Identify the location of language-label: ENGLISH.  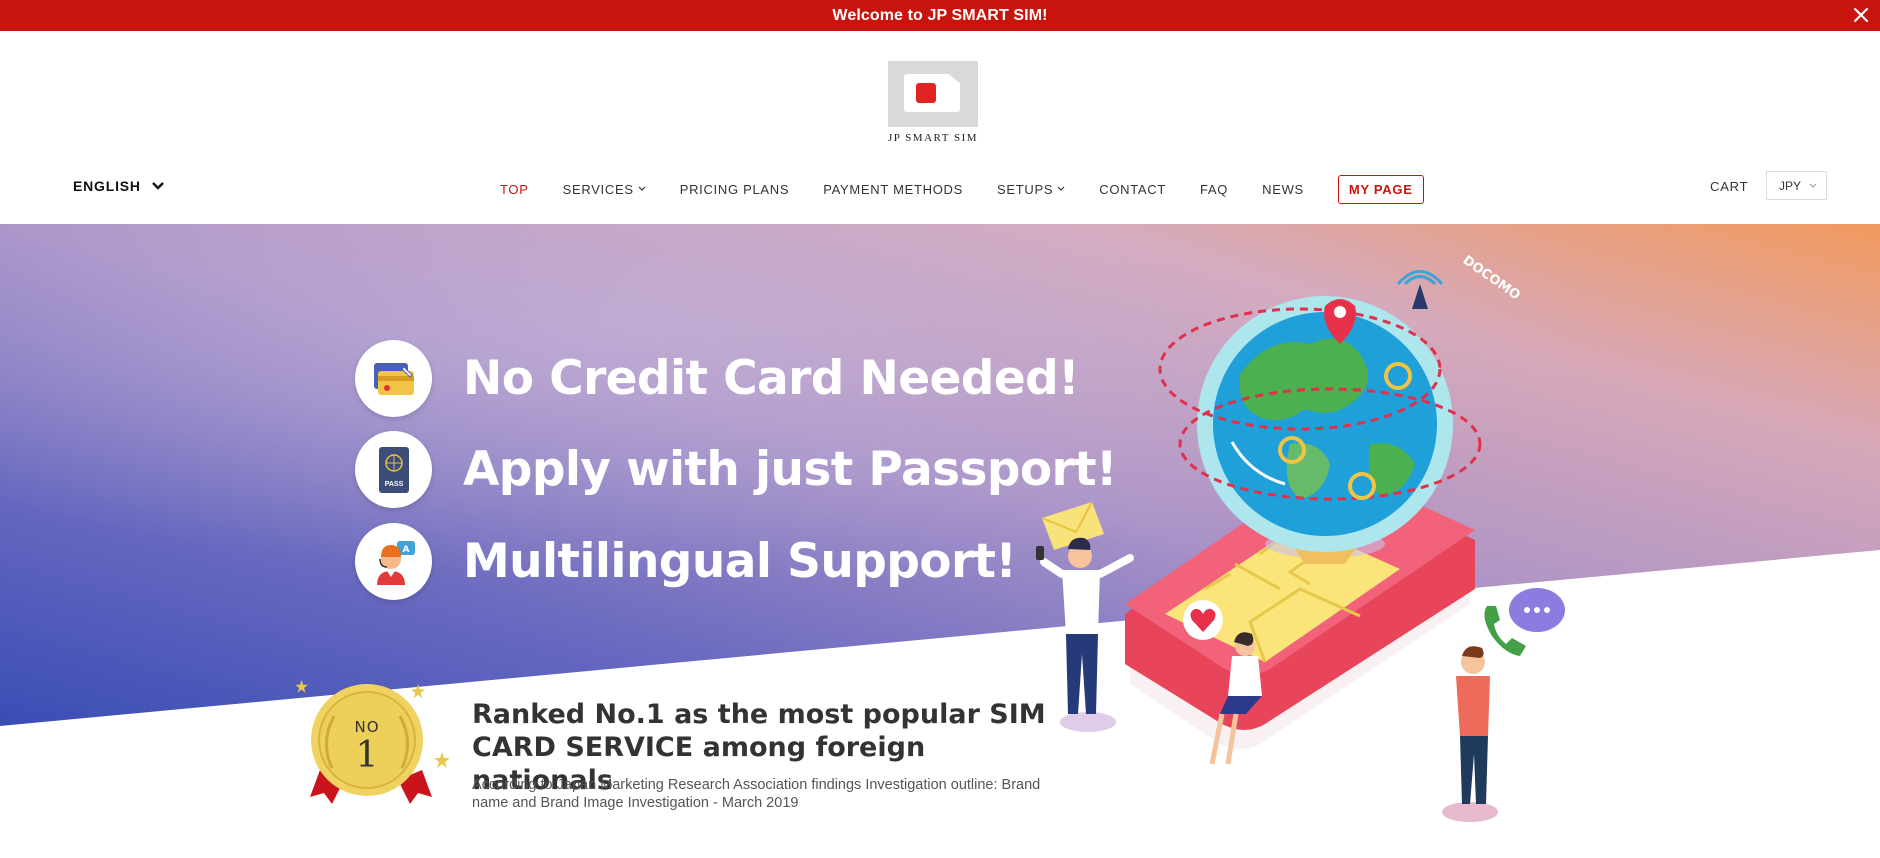
(107, 186).